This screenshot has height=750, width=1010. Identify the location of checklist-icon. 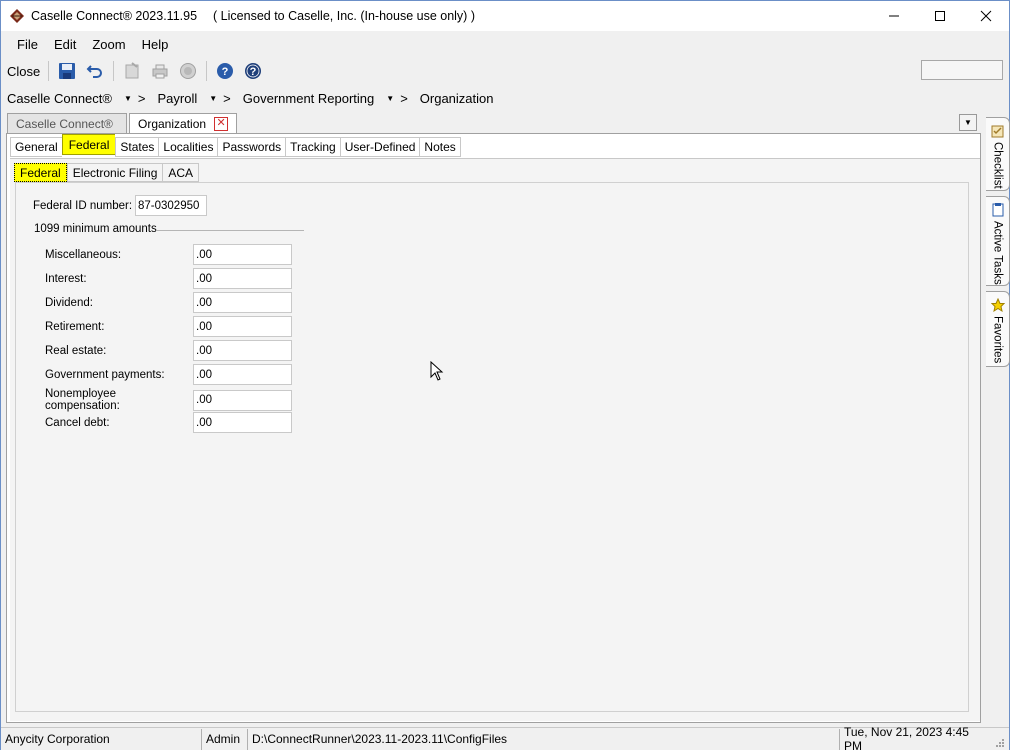
(997, 131).